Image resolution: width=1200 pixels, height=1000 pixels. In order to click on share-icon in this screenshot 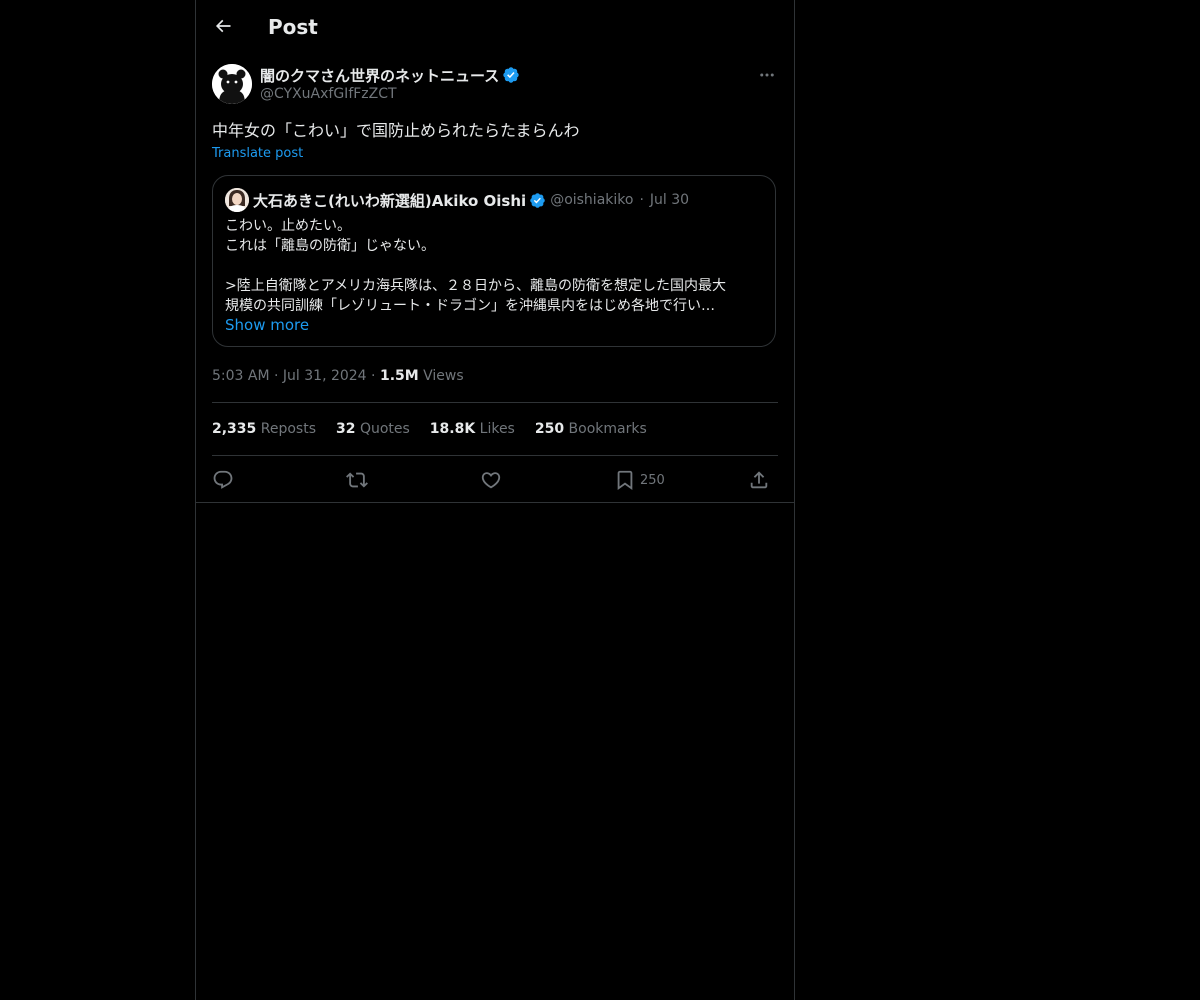, I will do `click(759, 480)`.